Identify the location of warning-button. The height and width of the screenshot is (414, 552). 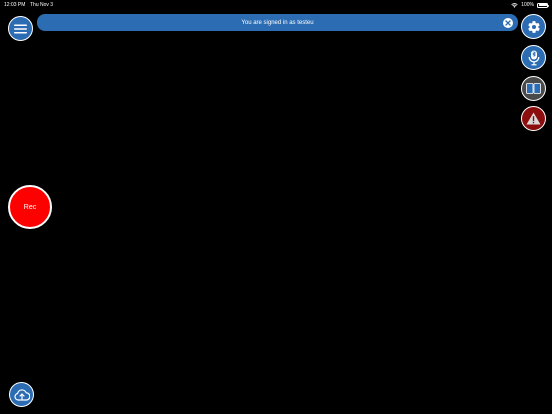
(533, 118).